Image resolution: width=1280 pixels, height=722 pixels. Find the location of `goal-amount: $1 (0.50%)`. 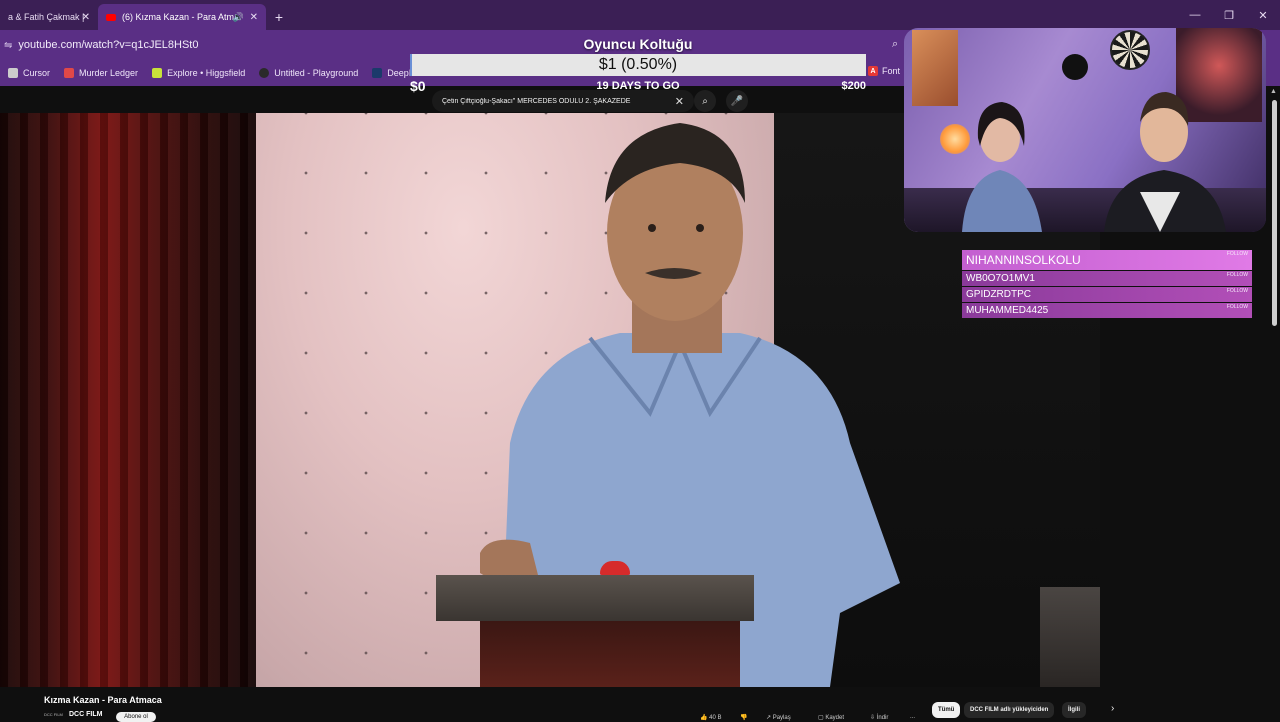

goal-amount: $1 (0.50%) is located at coordinates (638, 64).